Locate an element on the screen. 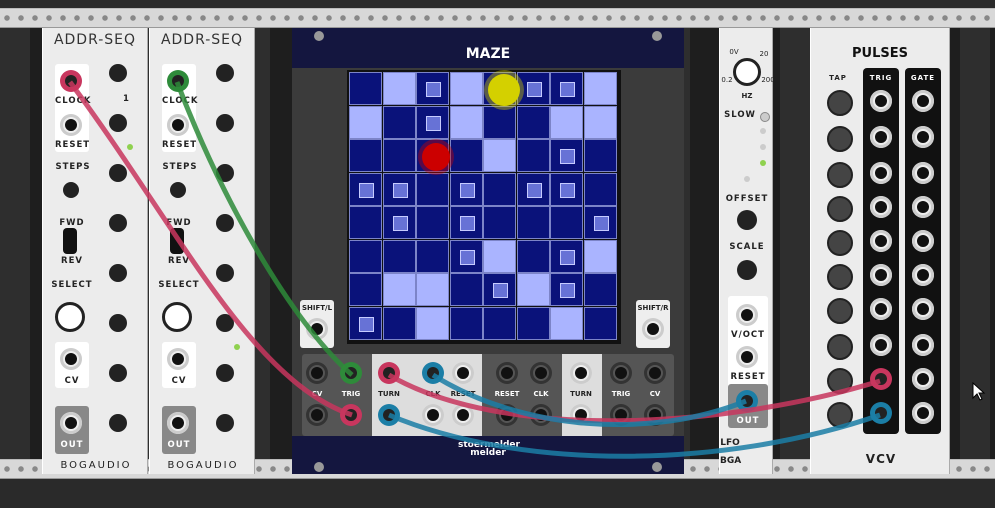 Image resolution: width=995 pixels, height=508 pixels. reset-jack-right-top is located at coordinates (507, 373).